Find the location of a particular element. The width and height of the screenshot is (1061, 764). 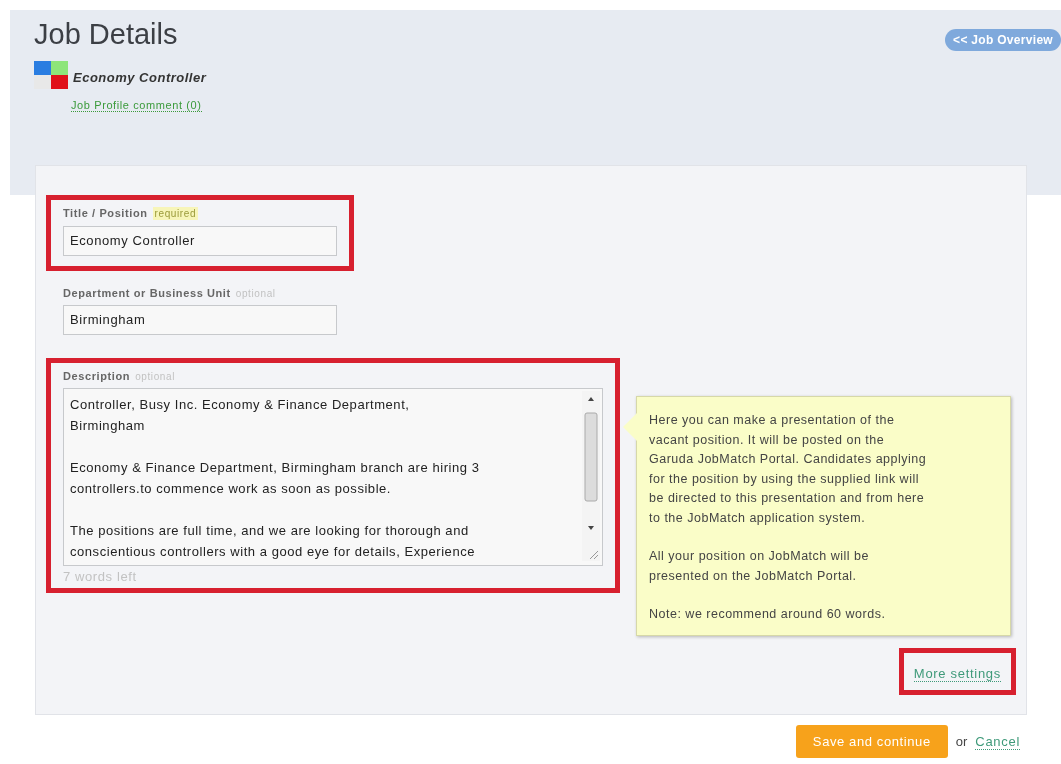

more-settings-link: More settings is located at coordinates (957, 673).